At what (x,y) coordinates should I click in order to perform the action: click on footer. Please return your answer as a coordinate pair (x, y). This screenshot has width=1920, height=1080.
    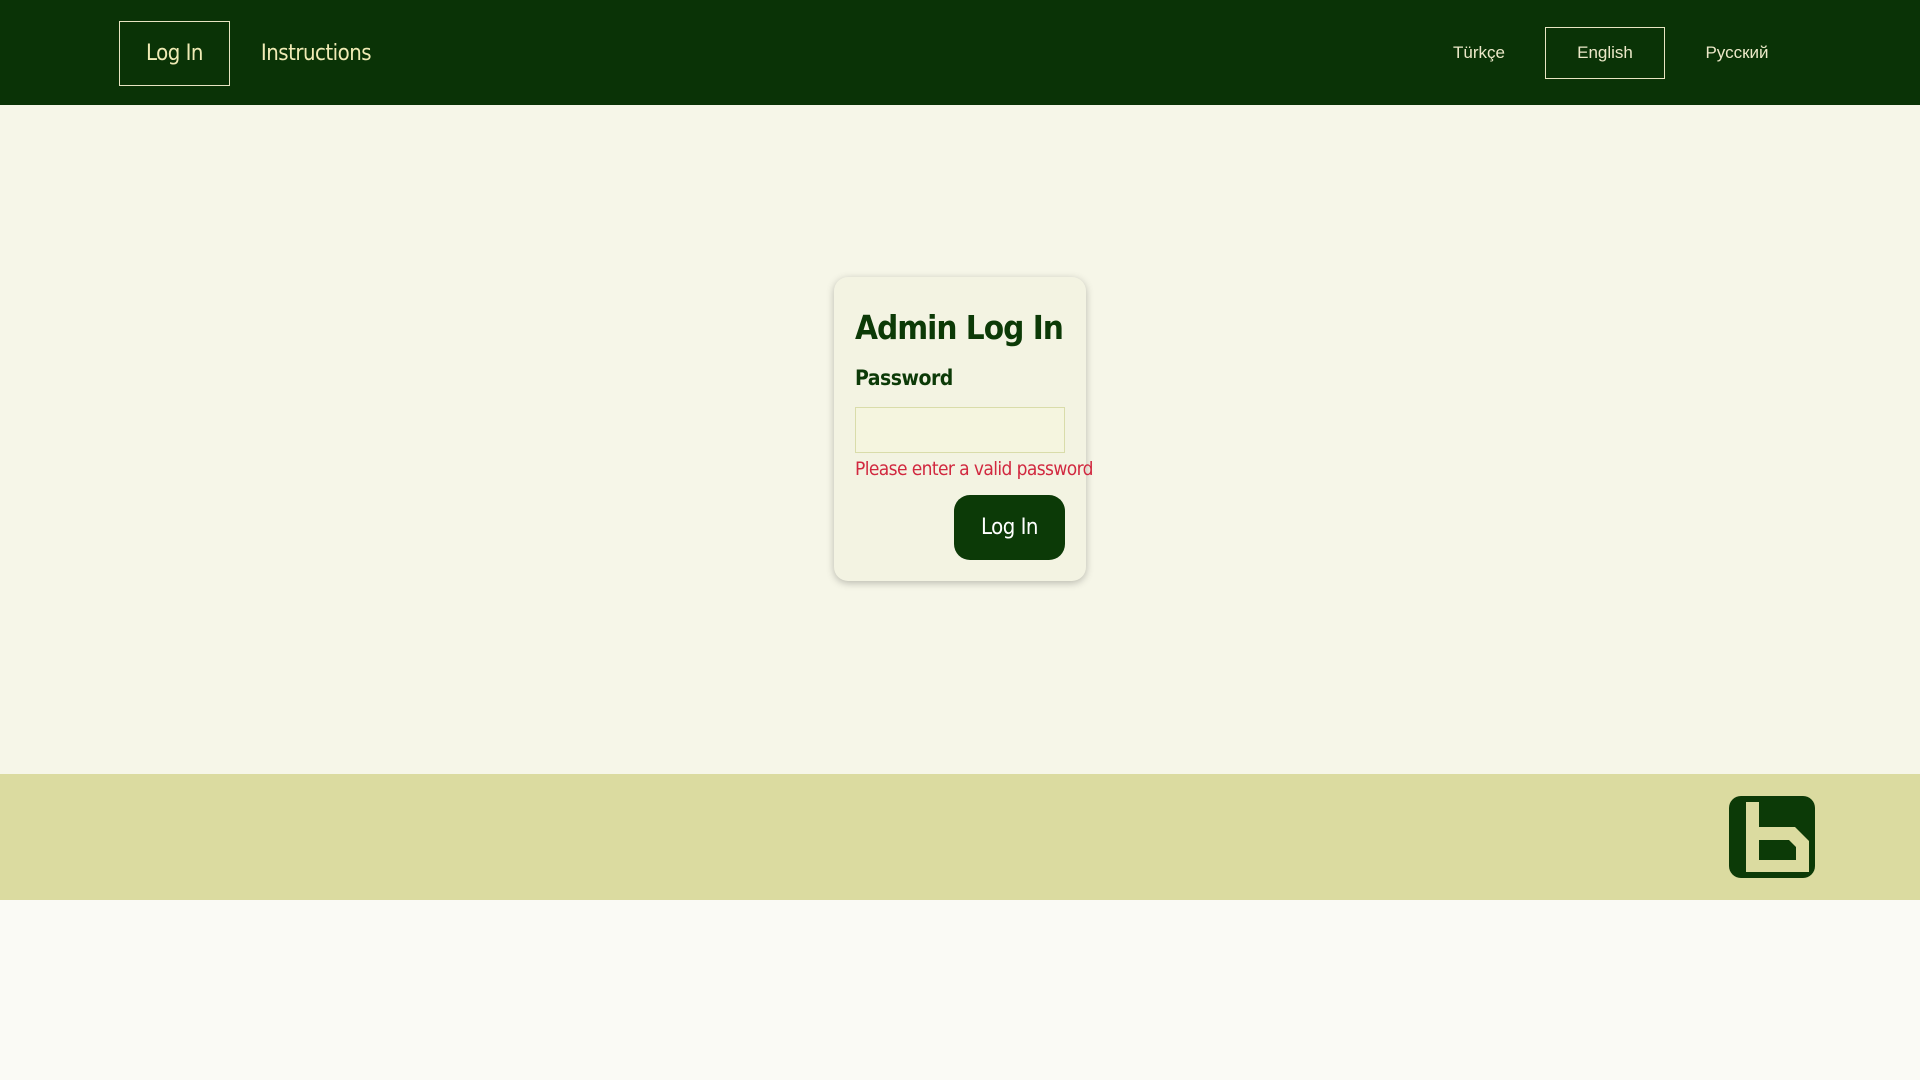
    Looking at the image, I should click on (960, 837).